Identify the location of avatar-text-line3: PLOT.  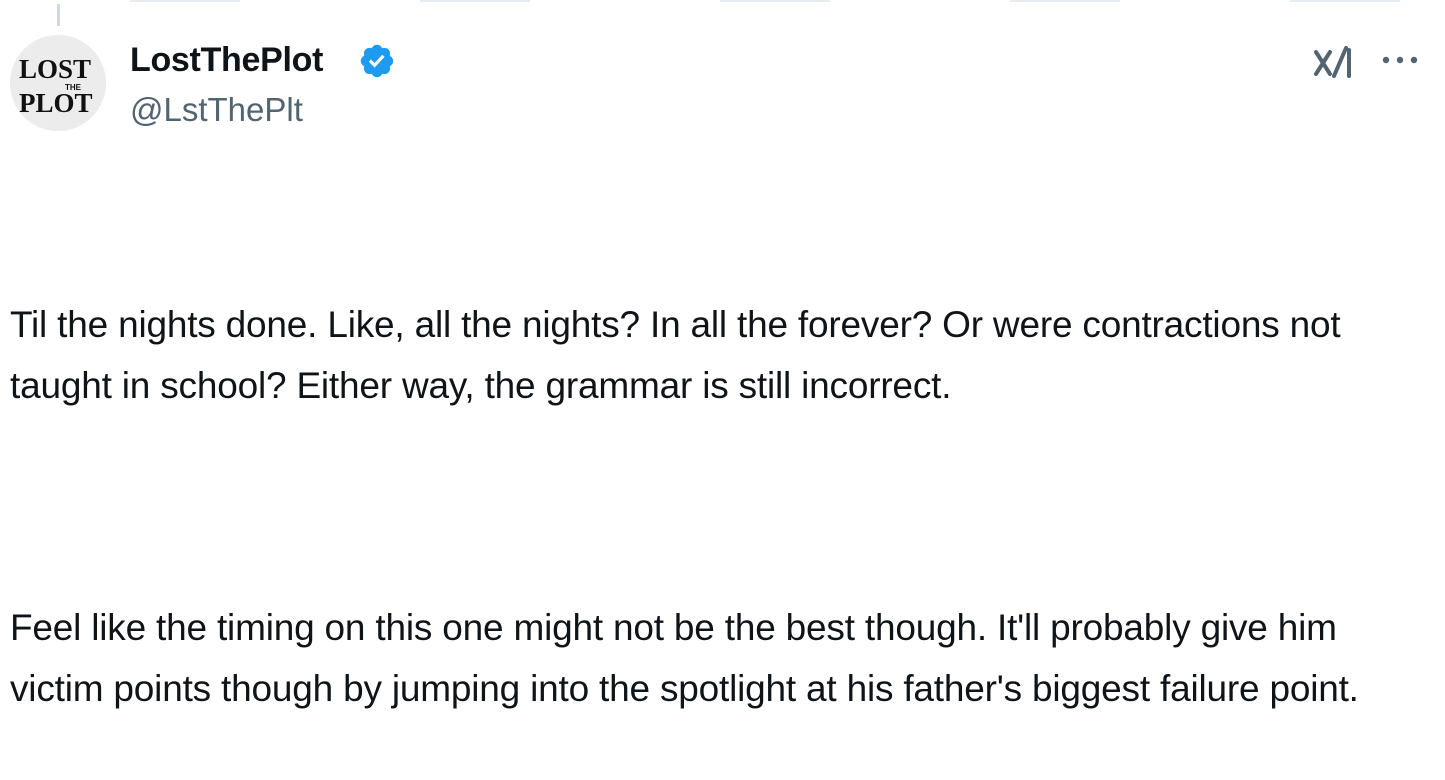
(56, 103).